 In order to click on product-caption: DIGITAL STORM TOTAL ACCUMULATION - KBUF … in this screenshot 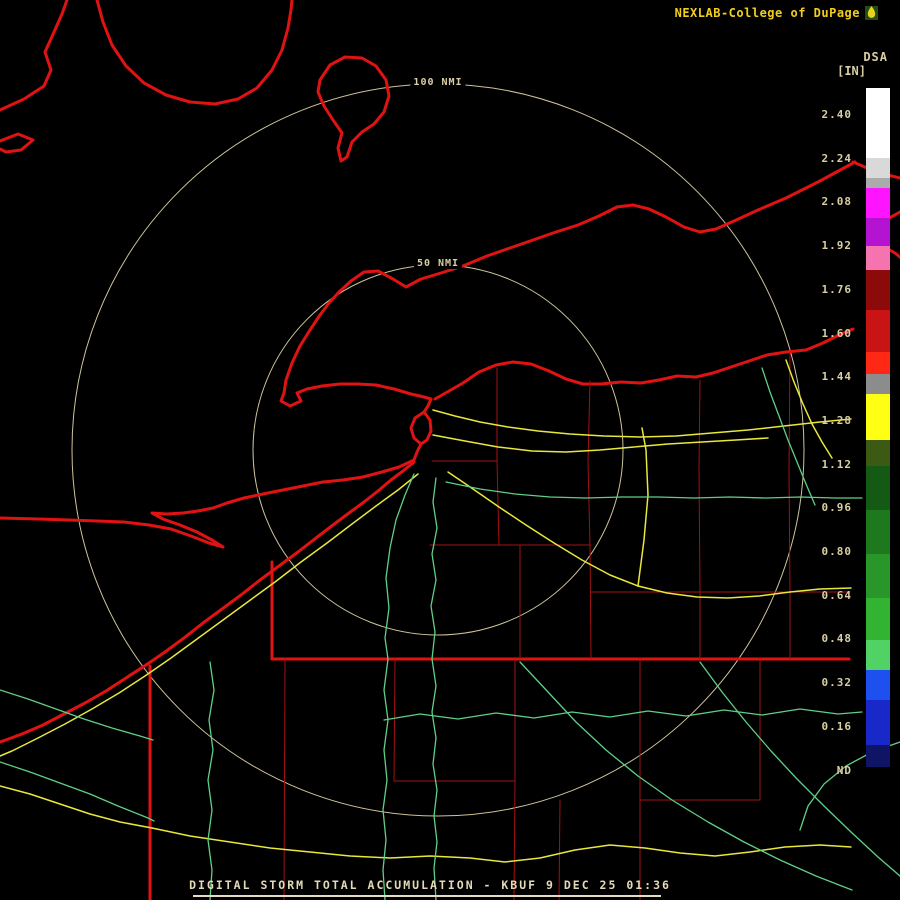, I will do `click(430, 885)`.